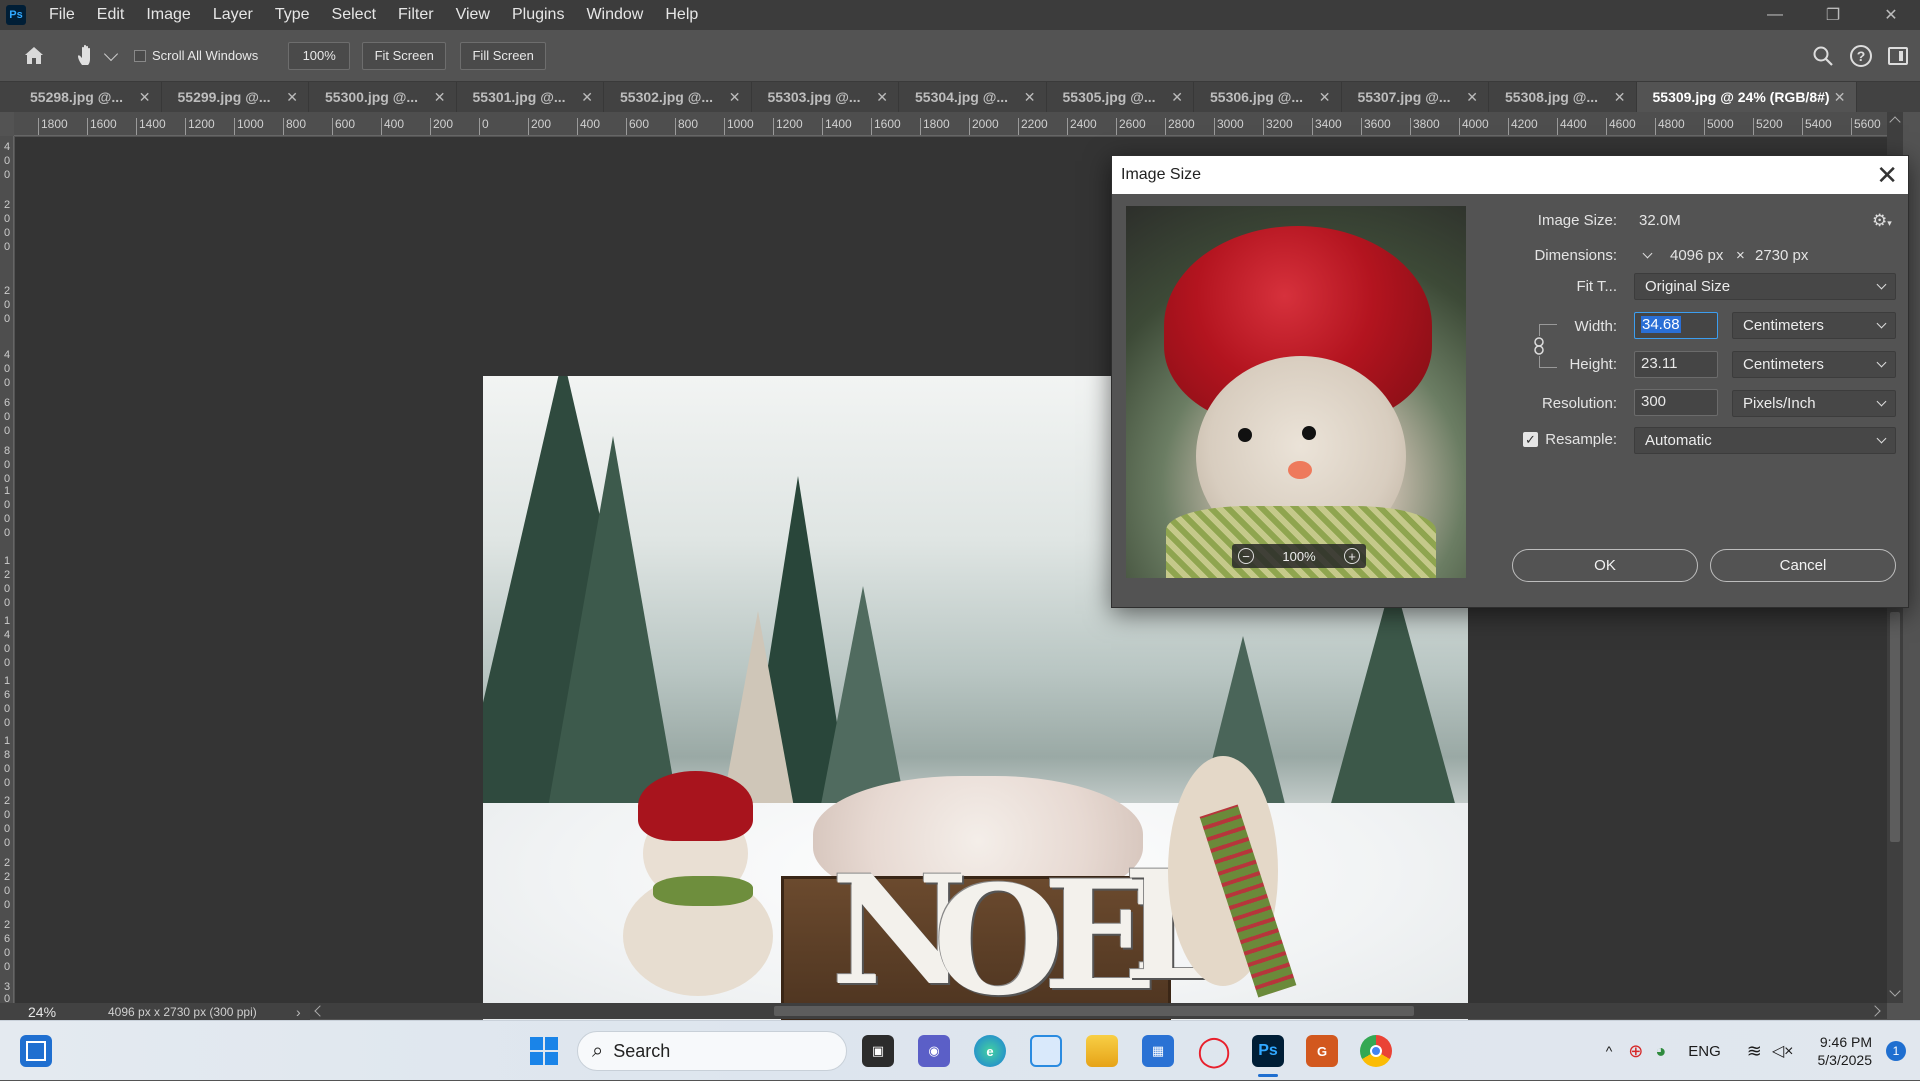 Image resolution: width=1920 pixels, height=1081 pixels. Describe the element at coordinates (678, 97) in the screenshot. I see `tab-55302: 55302.jpg @... ✕` at that location.